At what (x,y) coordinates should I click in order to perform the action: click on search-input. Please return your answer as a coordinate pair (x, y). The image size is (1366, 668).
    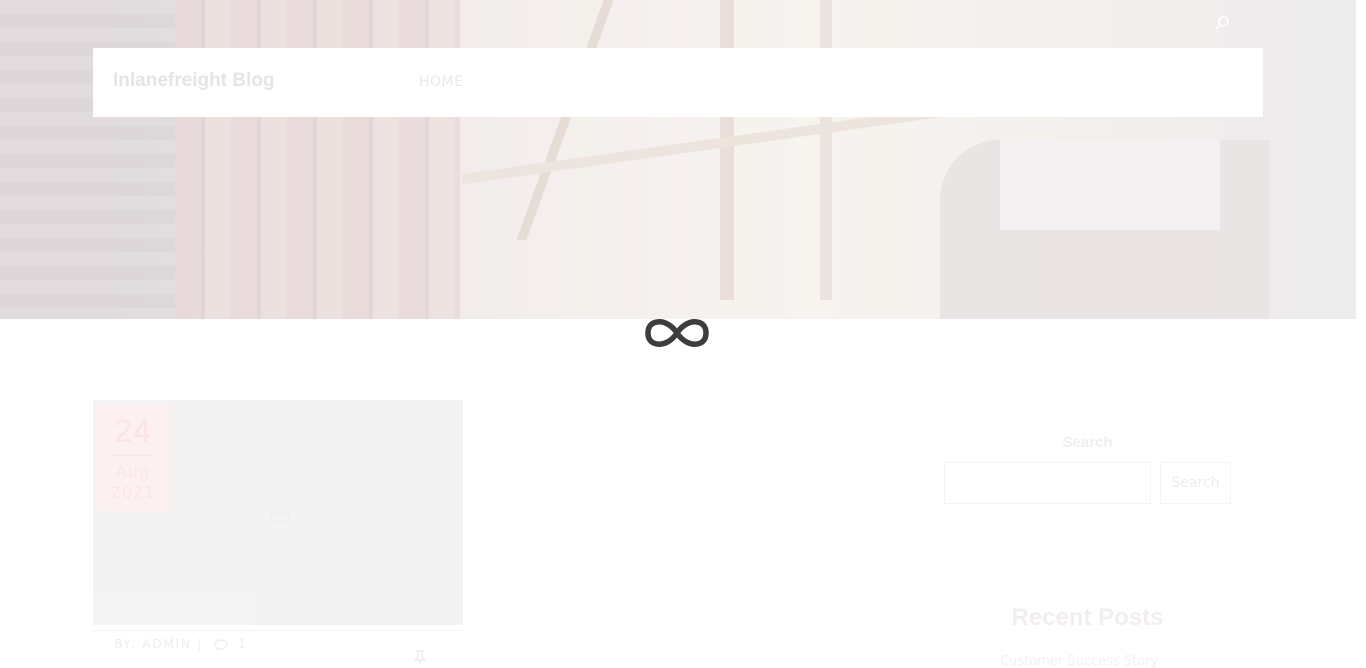
    Looking at the image, I should click on (1047, 483).